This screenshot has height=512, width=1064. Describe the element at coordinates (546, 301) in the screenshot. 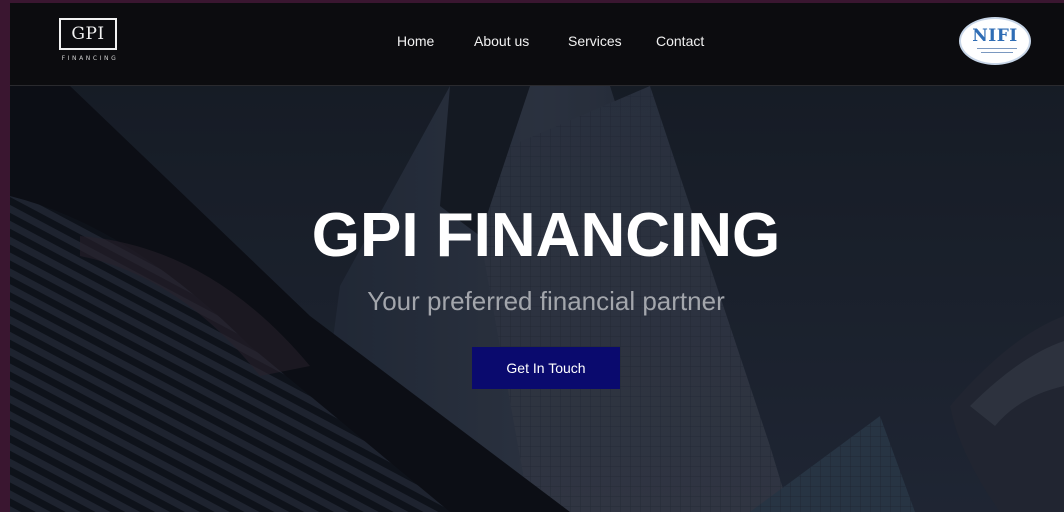

I see `hero-subtitle: Your preferred financial partner` at that location.